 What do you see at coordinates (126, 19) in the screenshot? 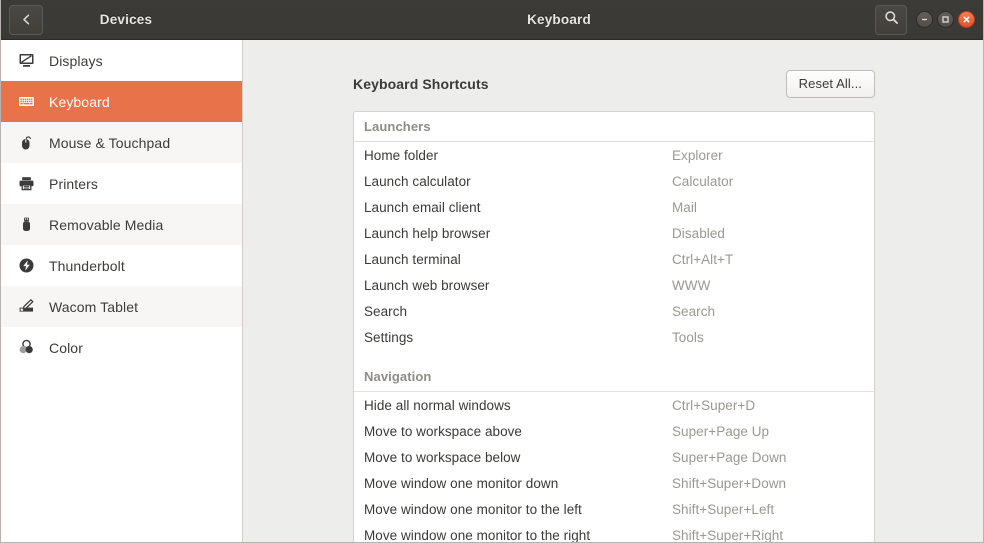
I see `sidebar-panel-title: Devices` at bounding box center [126, 19].